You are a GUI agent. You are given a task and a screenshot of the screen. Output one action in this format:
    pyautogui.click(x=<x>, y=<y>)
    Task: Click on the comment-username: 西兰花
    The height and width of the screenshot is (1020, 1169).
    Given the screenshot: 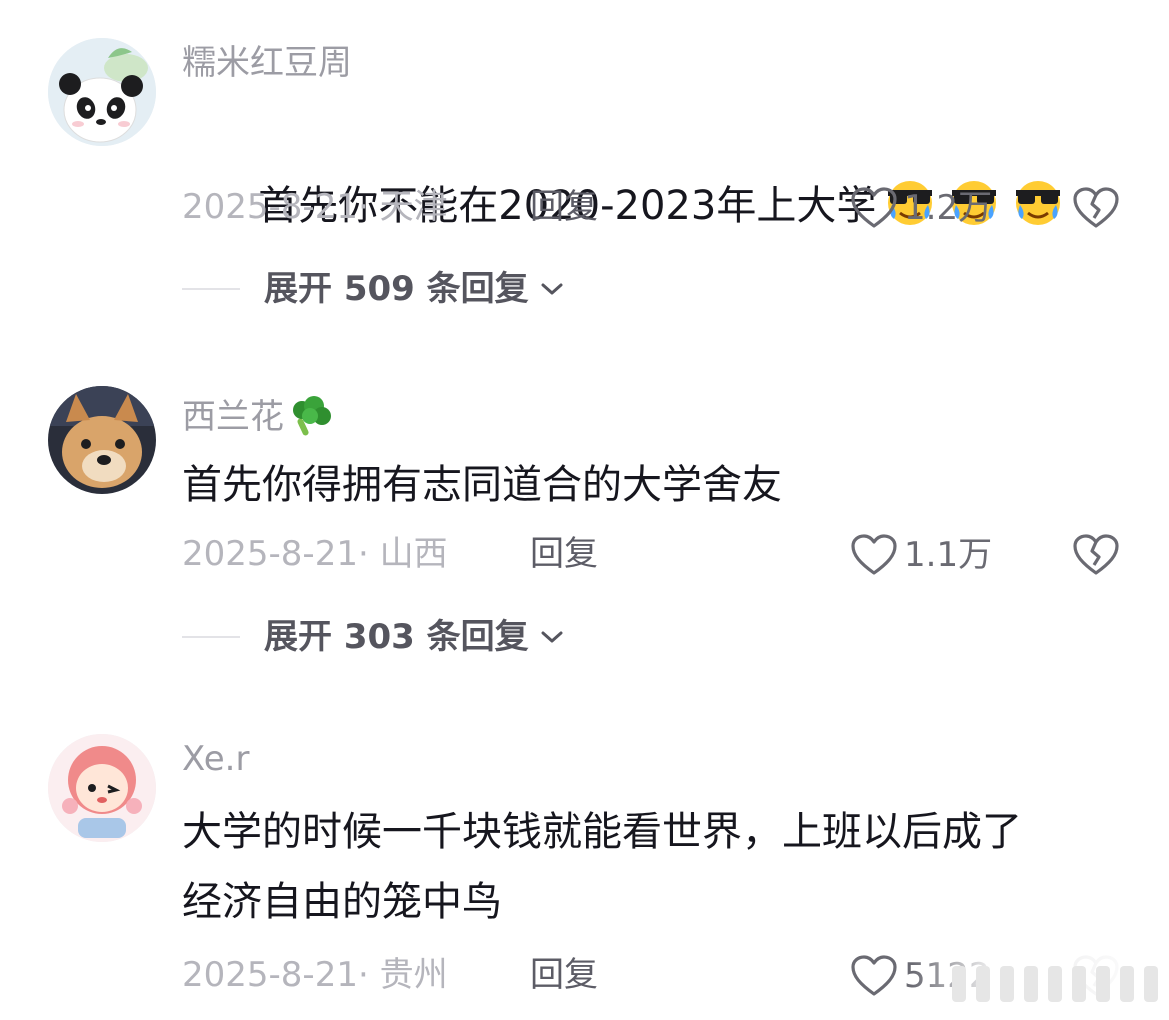 What is the action you would take?
    pyautogui.click(x=258, y=419)
    